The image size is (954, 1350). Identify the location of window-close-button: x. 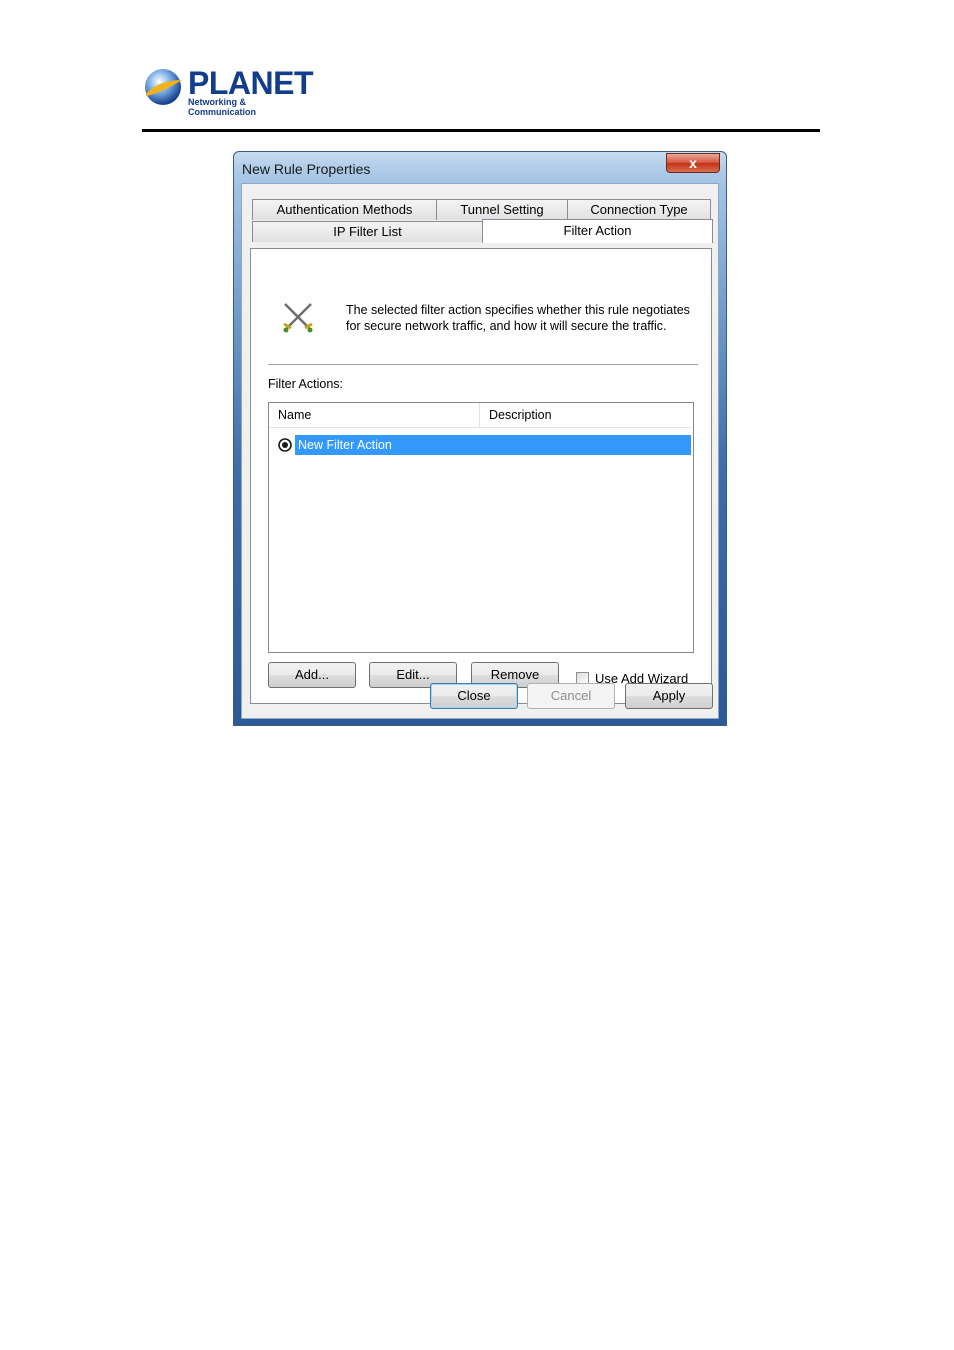
(693, 163).